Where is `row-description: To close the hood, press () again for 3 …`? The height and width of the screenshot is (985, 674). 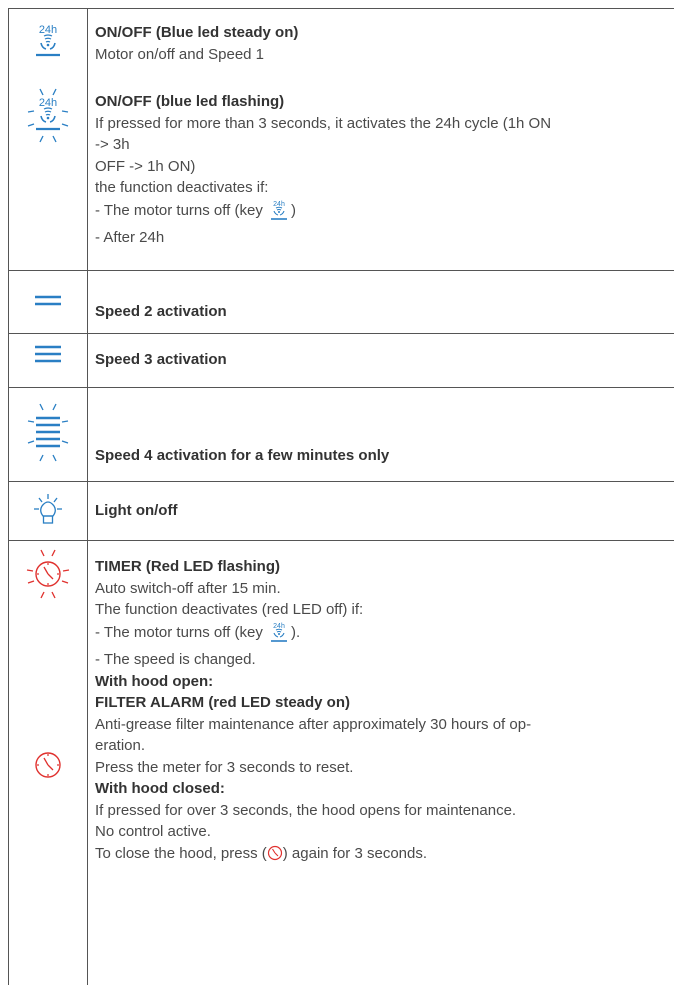
row-description: To close the hood, press () again for 3 … is located at coordinates (384, 855).